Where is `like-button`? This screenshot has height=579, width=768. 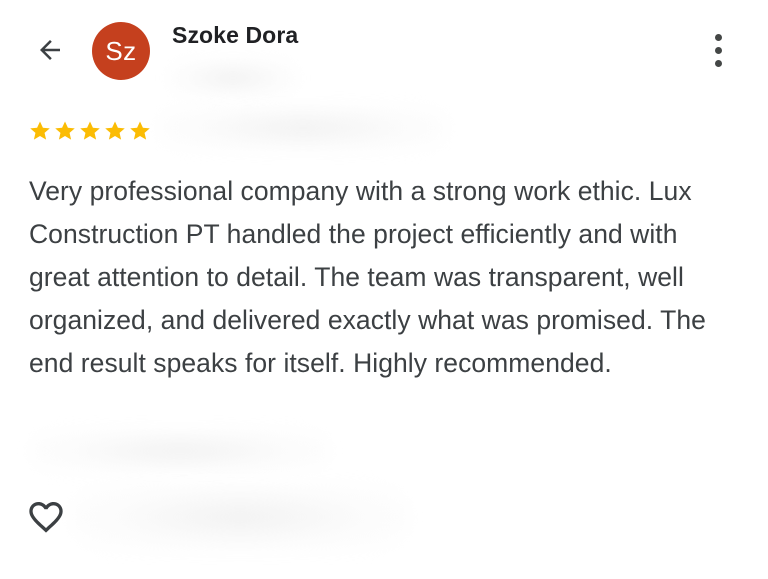 like-button is located at coordinates (46, 517).